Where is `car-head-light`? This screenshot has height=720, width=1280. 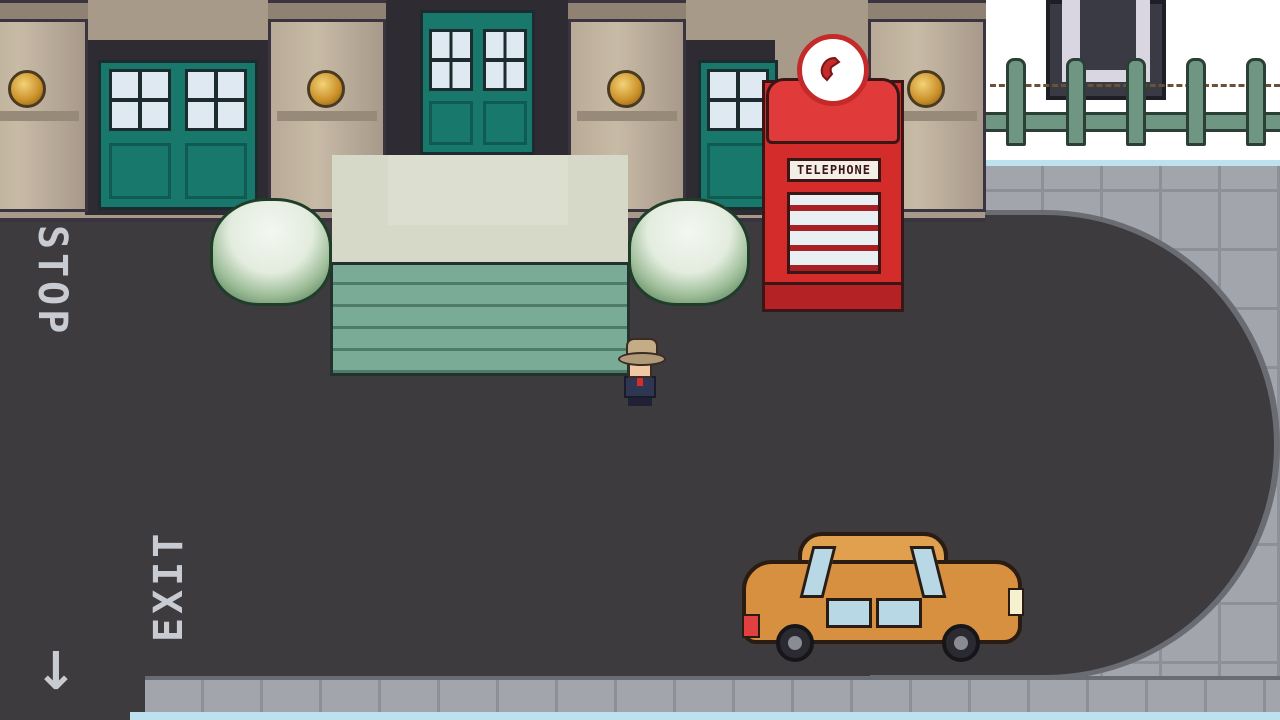 car-head-light is located at coordinates (1016, 602).